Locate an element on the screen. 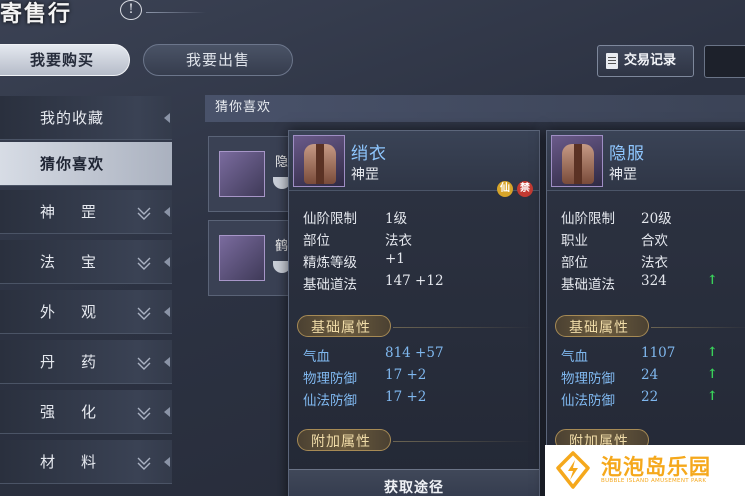 This screenshot has width=745, height=496. sidebar-item-favorites: 我的收藏 is located at coordinates (86, 118).